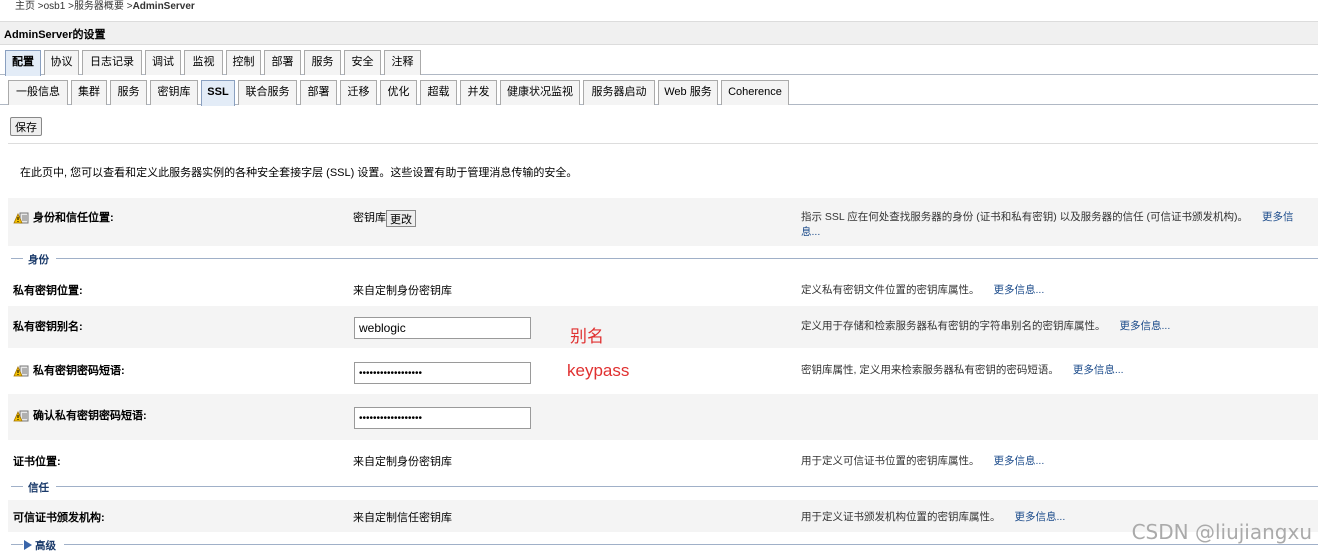 Image resolution: width=1318 pixels, height=555 pixels. What do you see at coordinates (174, 92) in the screenshot?
I see `subtab-keystores: 密钥库` at bounding box center [174, 92].